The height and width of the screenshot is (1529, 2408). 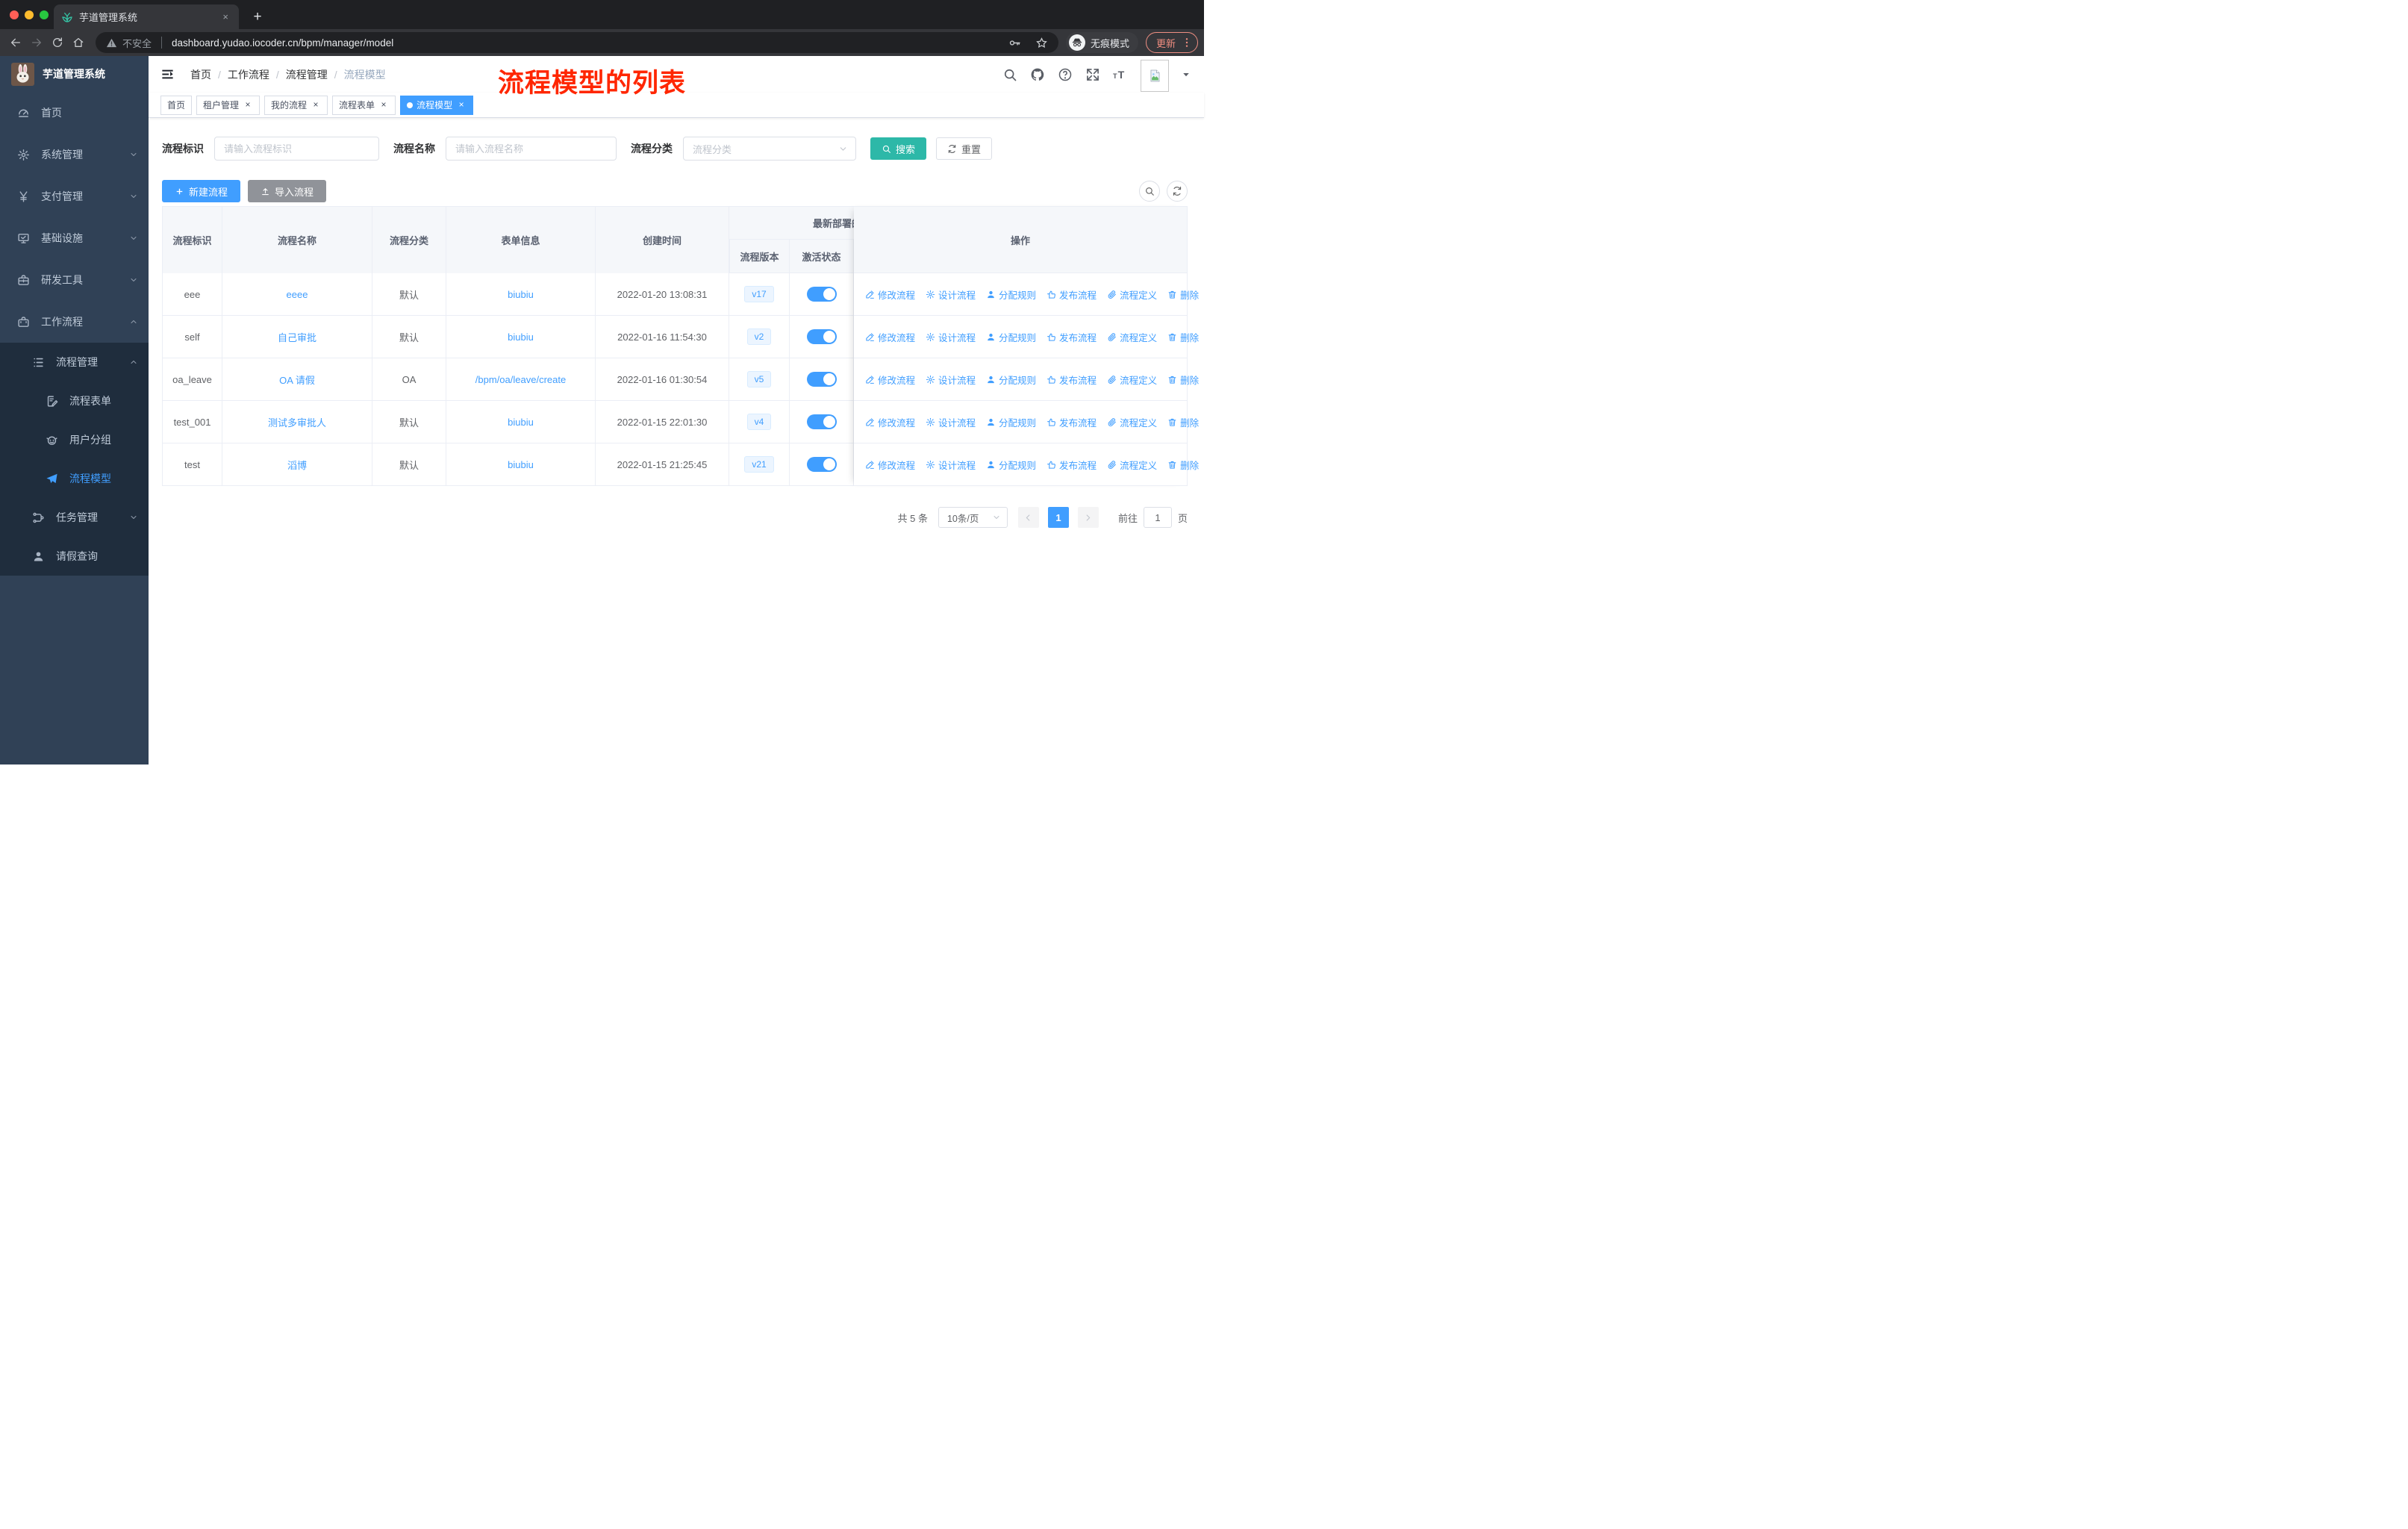 I want to click on collapse-sidebar-icon, so click(x=167, y=74).